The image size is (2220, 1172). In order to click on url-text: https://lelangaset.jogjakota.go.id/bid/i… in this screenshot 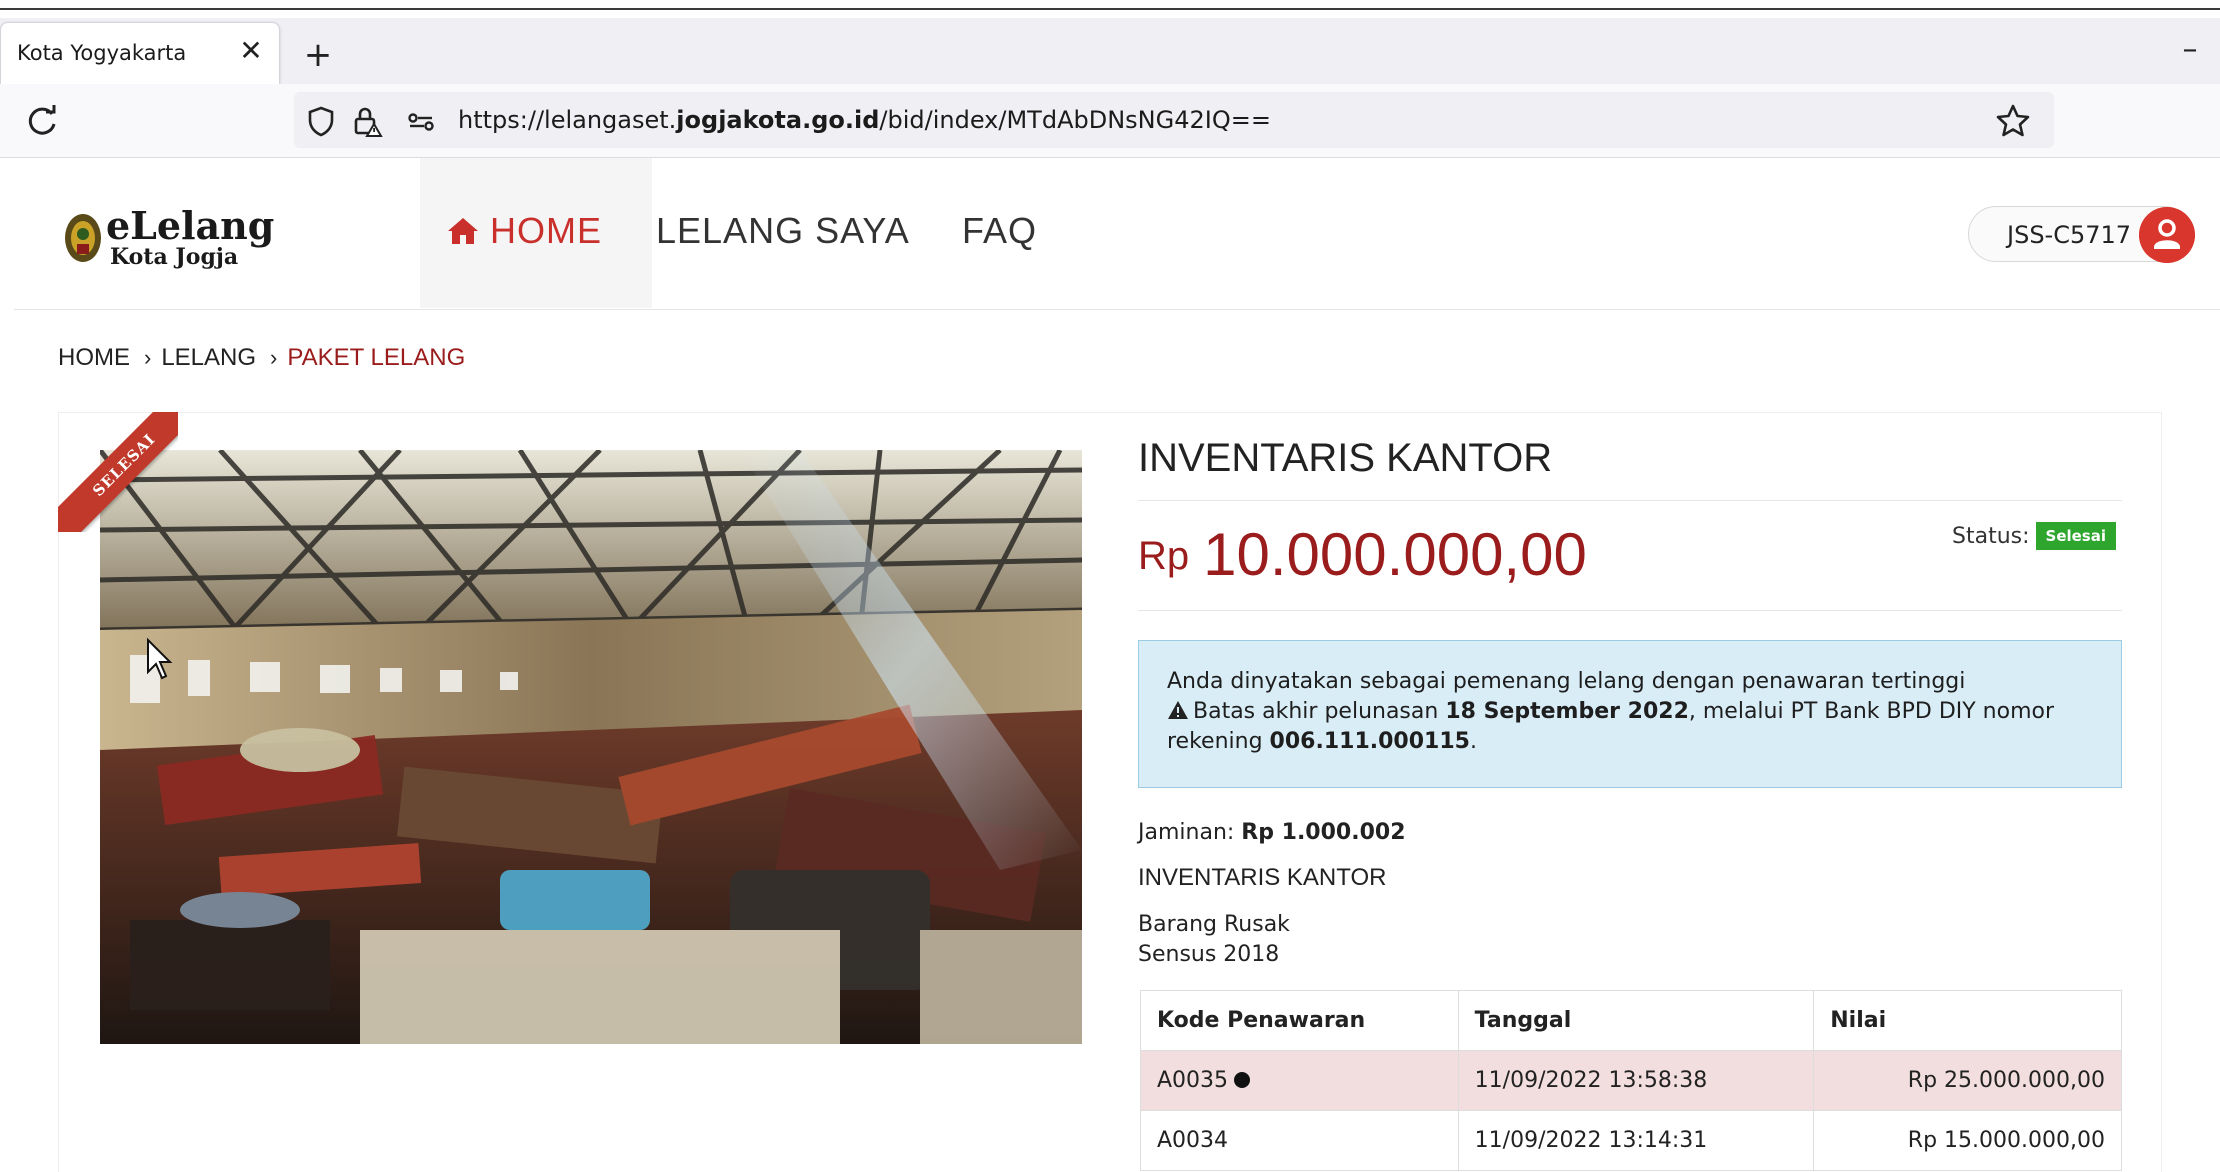, I will do `click(864, 120)`.